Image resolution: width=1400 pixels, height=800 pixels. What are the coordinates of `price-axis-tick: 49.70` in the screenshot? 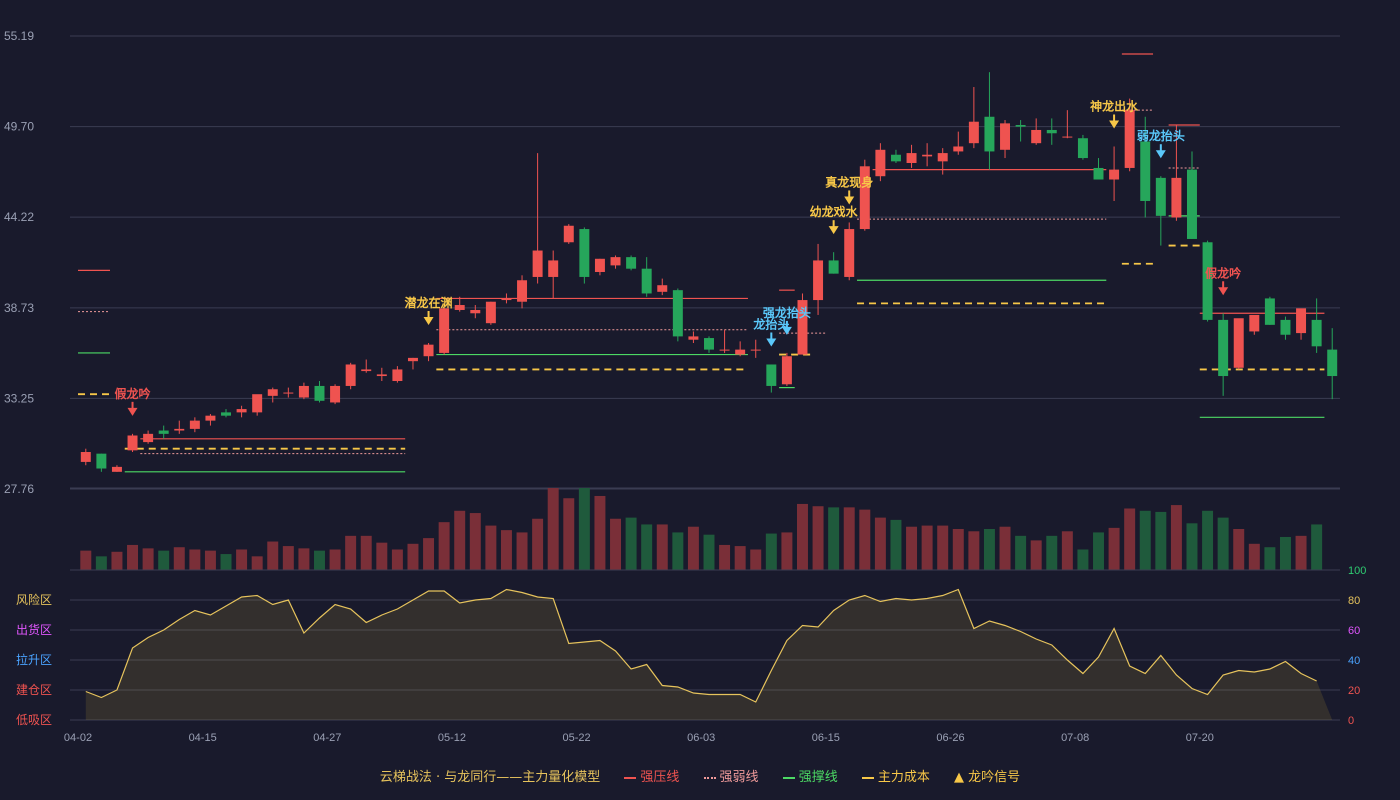 It's located at (19, 127).